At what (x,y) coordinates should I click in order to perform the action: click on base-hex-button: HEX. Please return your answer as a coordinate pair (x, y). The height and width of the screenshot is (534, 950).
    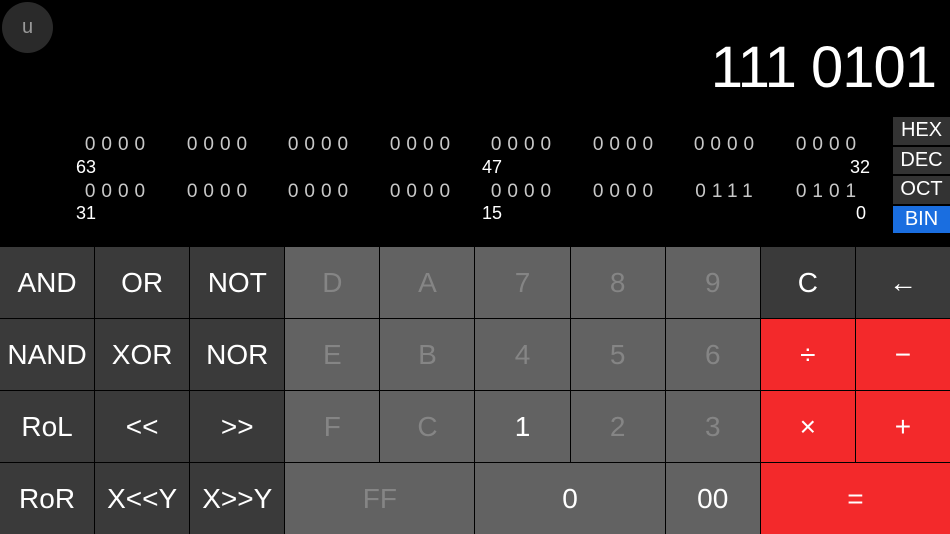
    Looking at the image, I should click on (921, 131).